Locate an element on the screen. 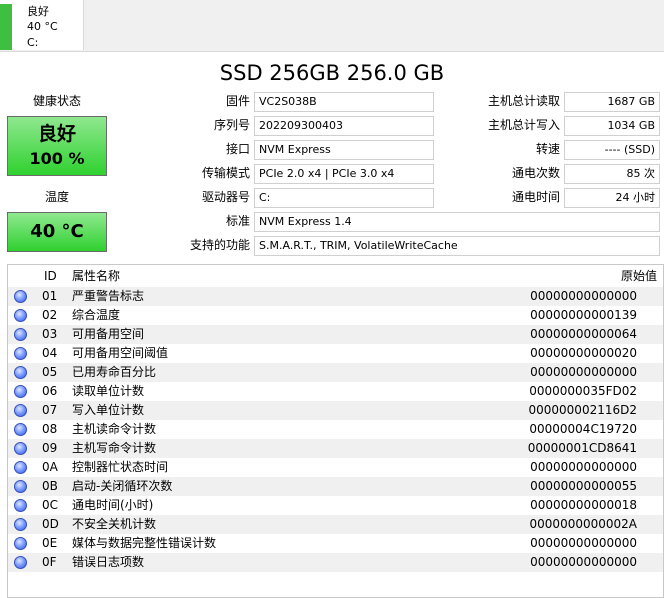 This screenshot has width=664, height=598. disk-tab-status: 良好 is located at coordinates (38, 11).